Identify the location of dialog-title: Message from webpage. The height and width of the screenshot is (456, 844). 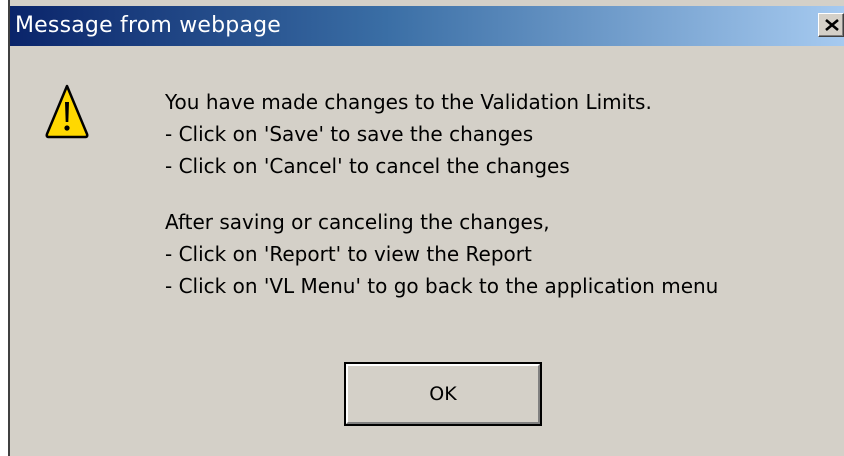
(148, 25).